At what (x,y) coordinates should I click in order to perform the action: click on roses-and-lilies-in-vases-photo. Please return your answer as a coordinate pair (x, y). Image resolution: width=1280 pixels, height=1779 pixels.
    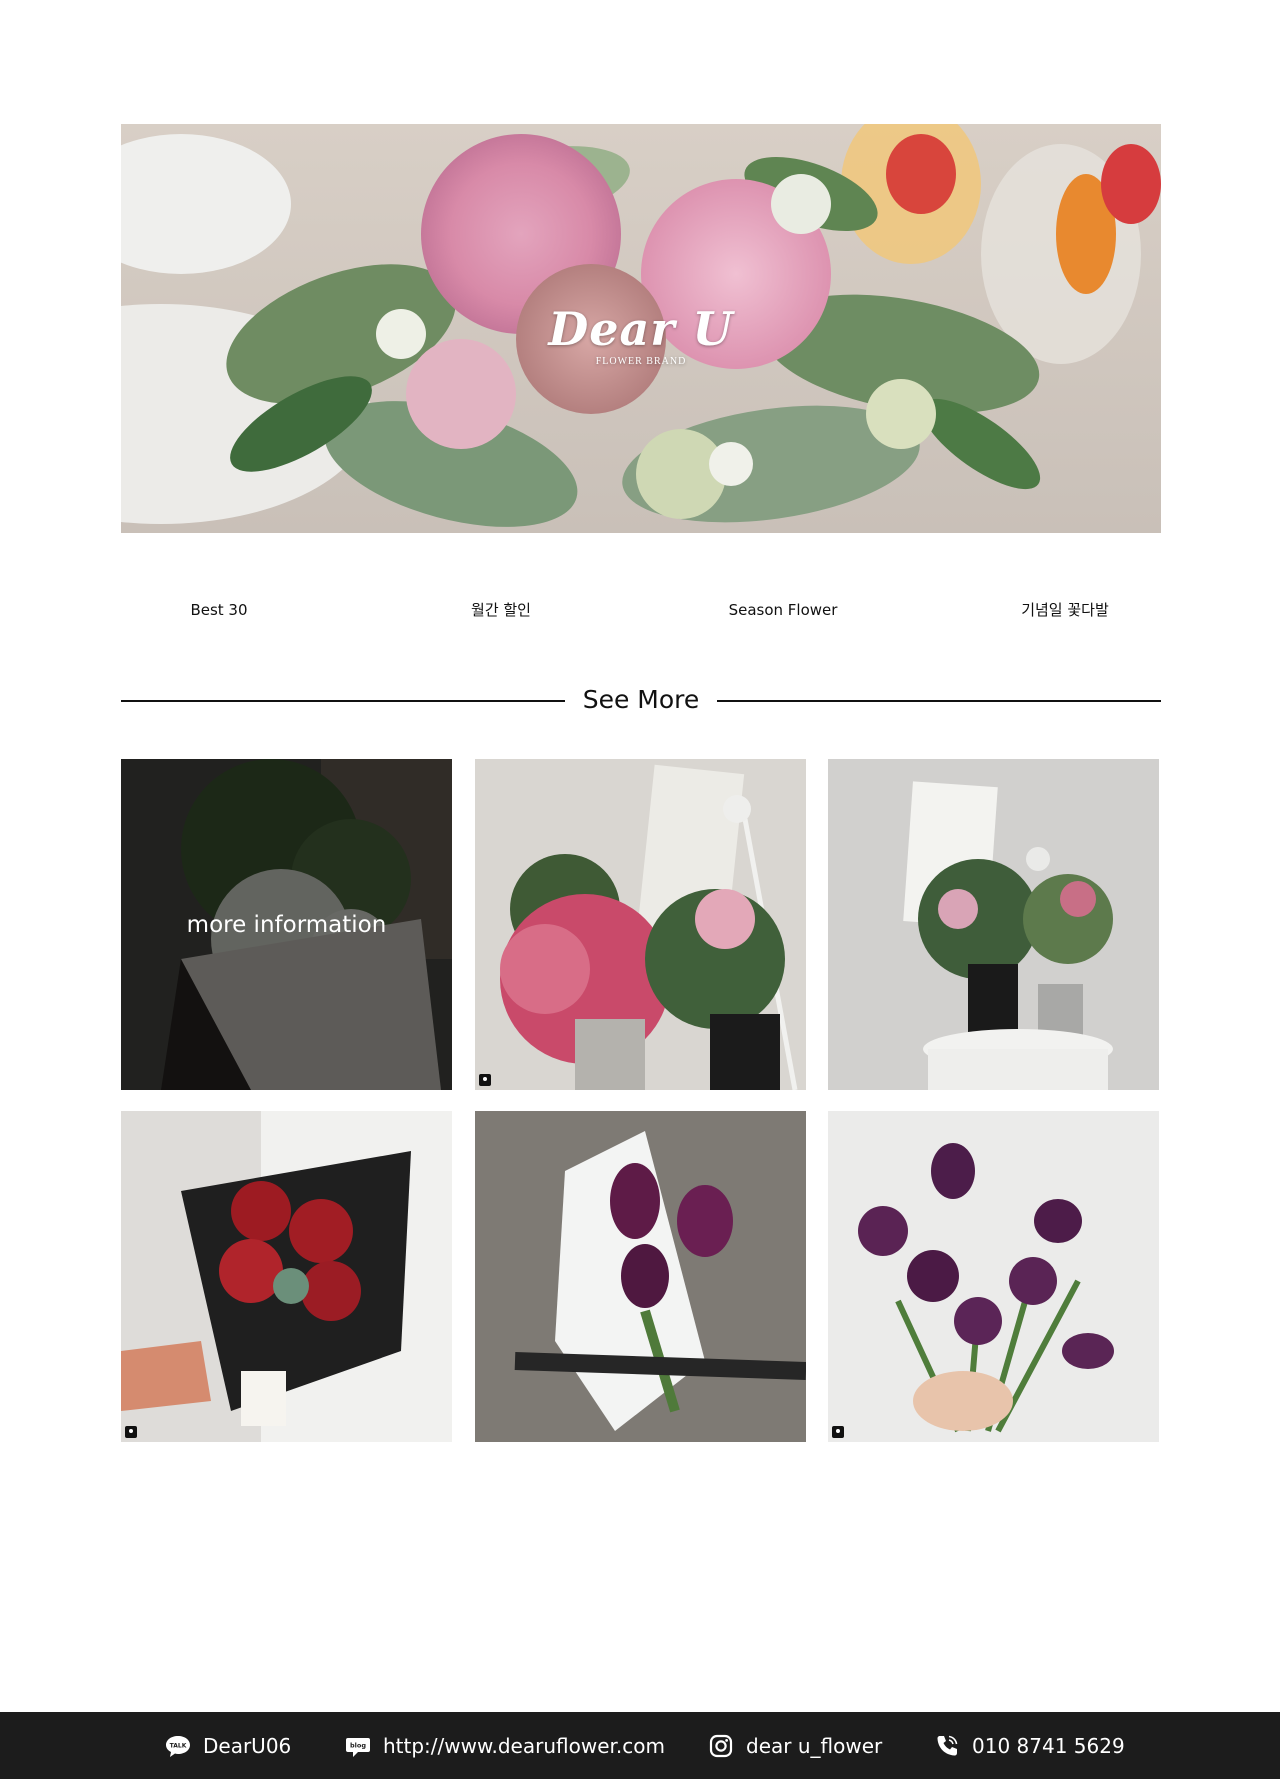
    Looking at the image, I should click on (640, 924).